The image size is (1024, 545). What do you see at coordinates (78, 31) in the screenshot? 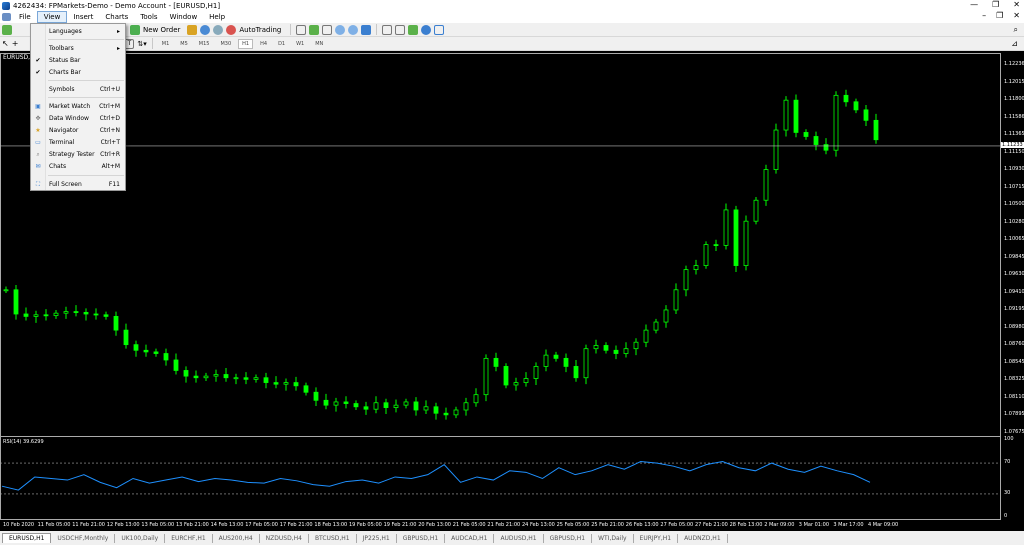
I see `menu-item-languages: Languages ▸` at bounding box center [78, 31].